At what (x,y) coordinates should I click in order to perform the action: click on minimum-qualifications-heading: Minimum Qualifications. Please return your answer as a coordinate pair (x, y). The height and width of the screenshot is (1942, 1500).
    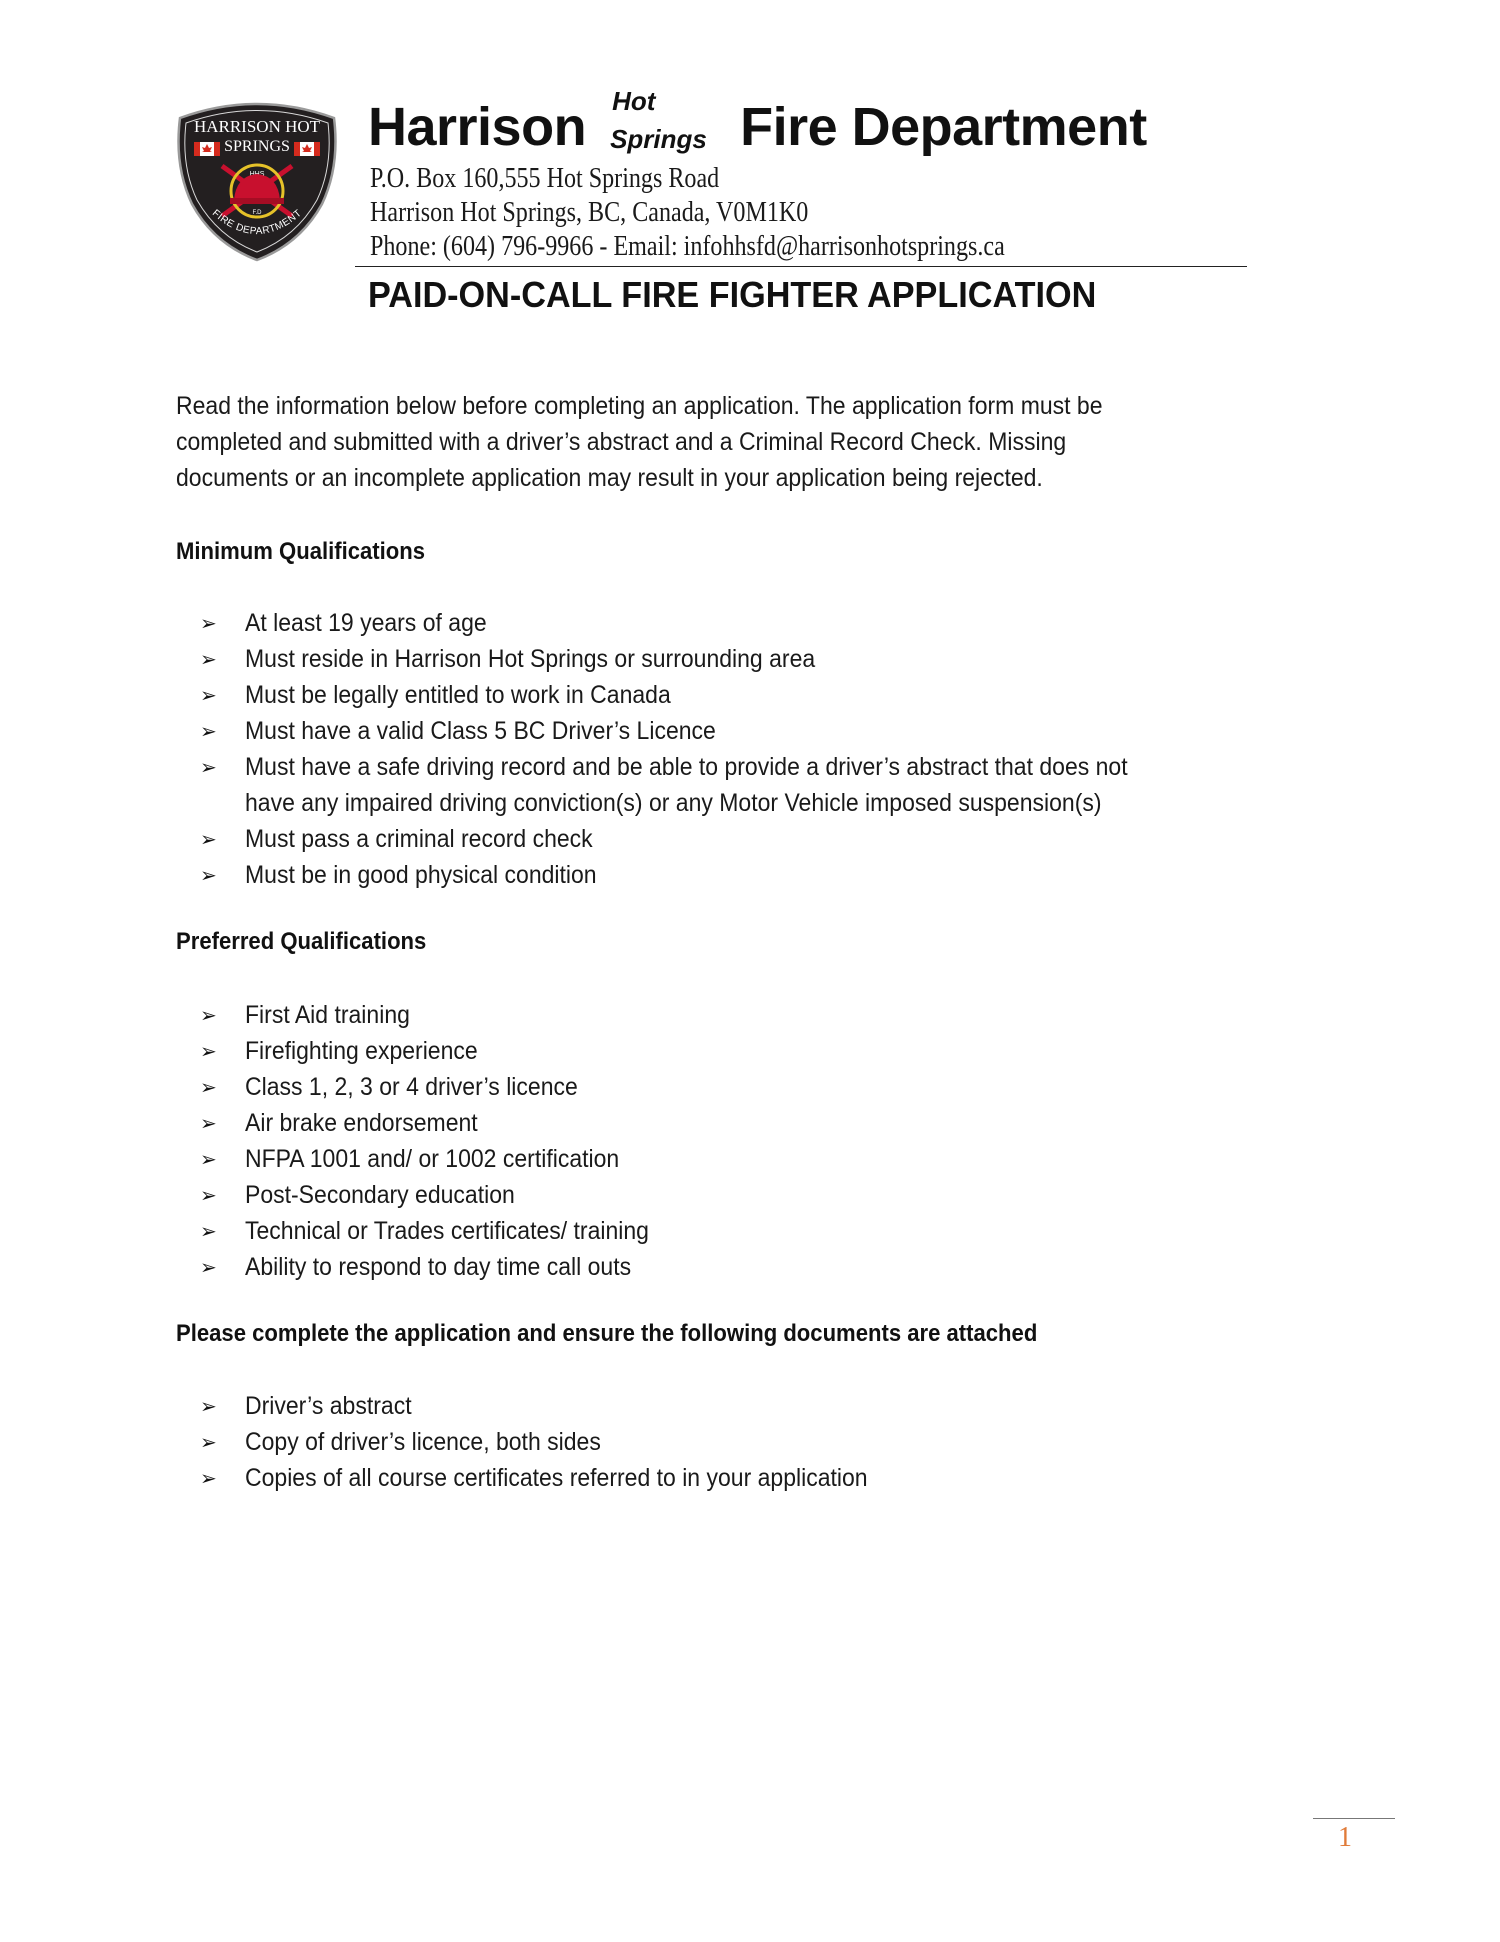
    Looking at the image, I should click on (301, 551).